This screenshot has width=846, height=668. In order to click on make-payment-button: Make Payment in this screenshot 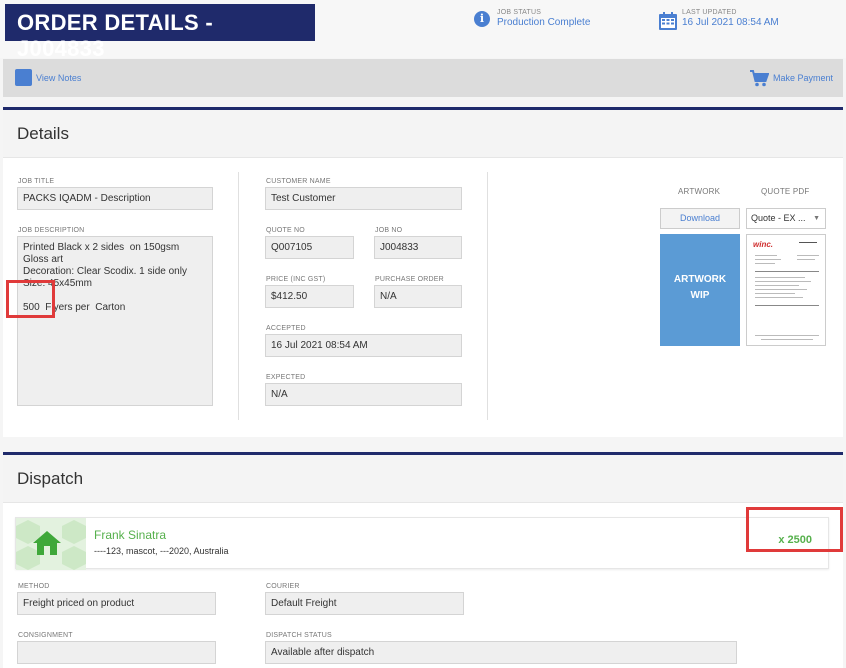, I will do `click(791, 78)`.